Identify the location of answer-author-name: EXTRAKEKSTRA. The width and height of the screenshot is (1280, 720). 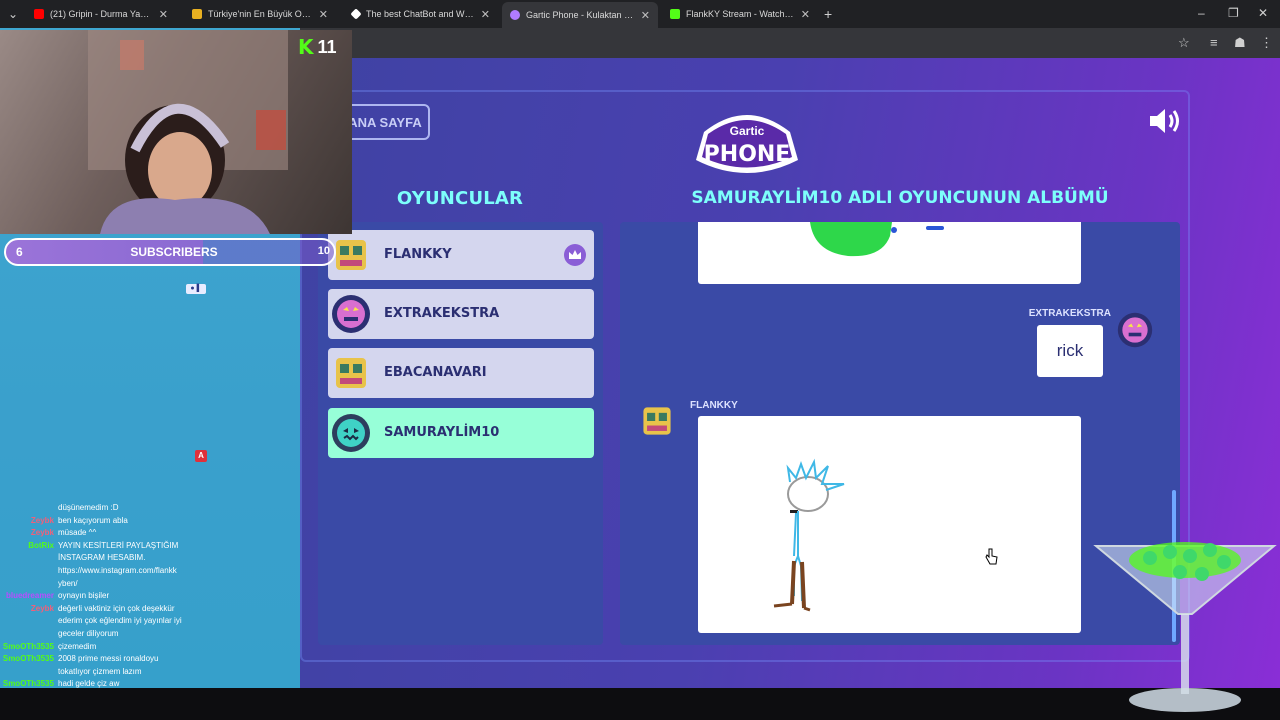
(1069, 313).